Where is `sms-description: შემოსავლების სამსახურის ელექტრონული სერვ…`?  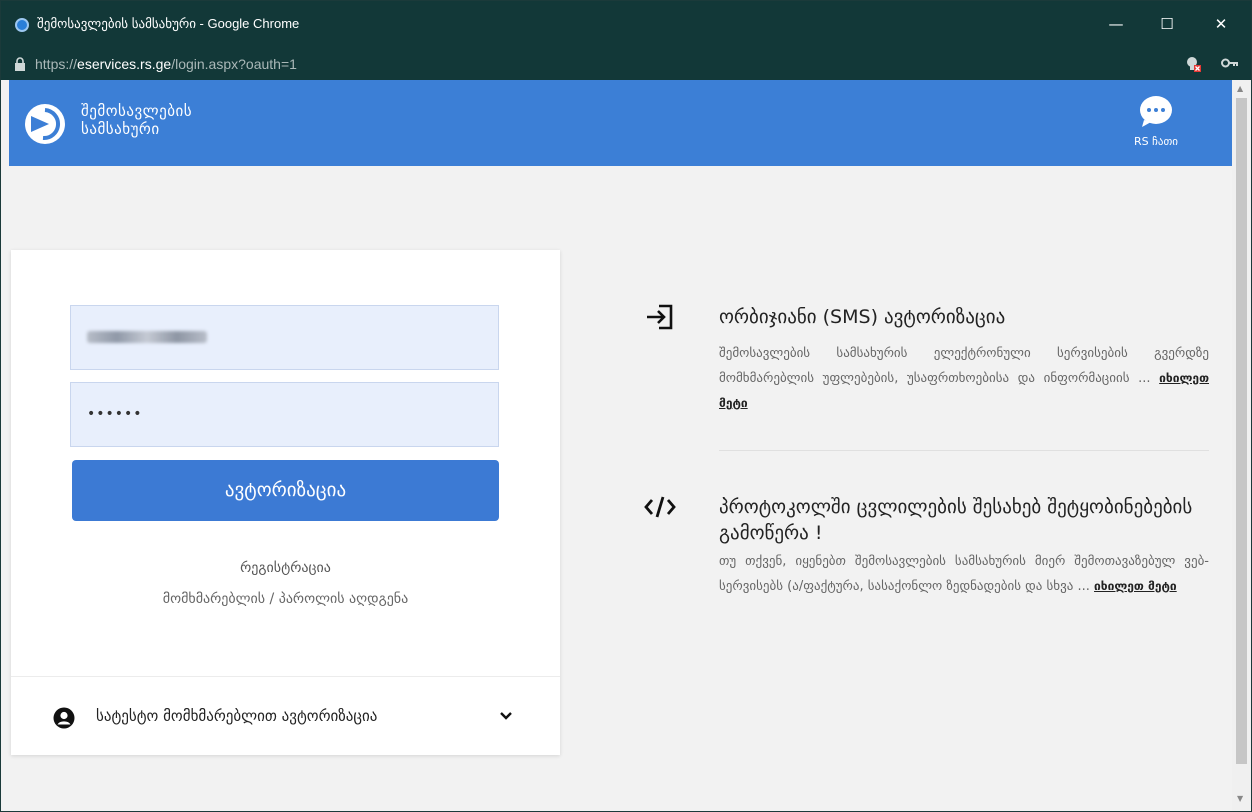 sms-description: შემოსავლების სამსახურის ელექტრონული სერვ… is located at coordinates (964, 378).